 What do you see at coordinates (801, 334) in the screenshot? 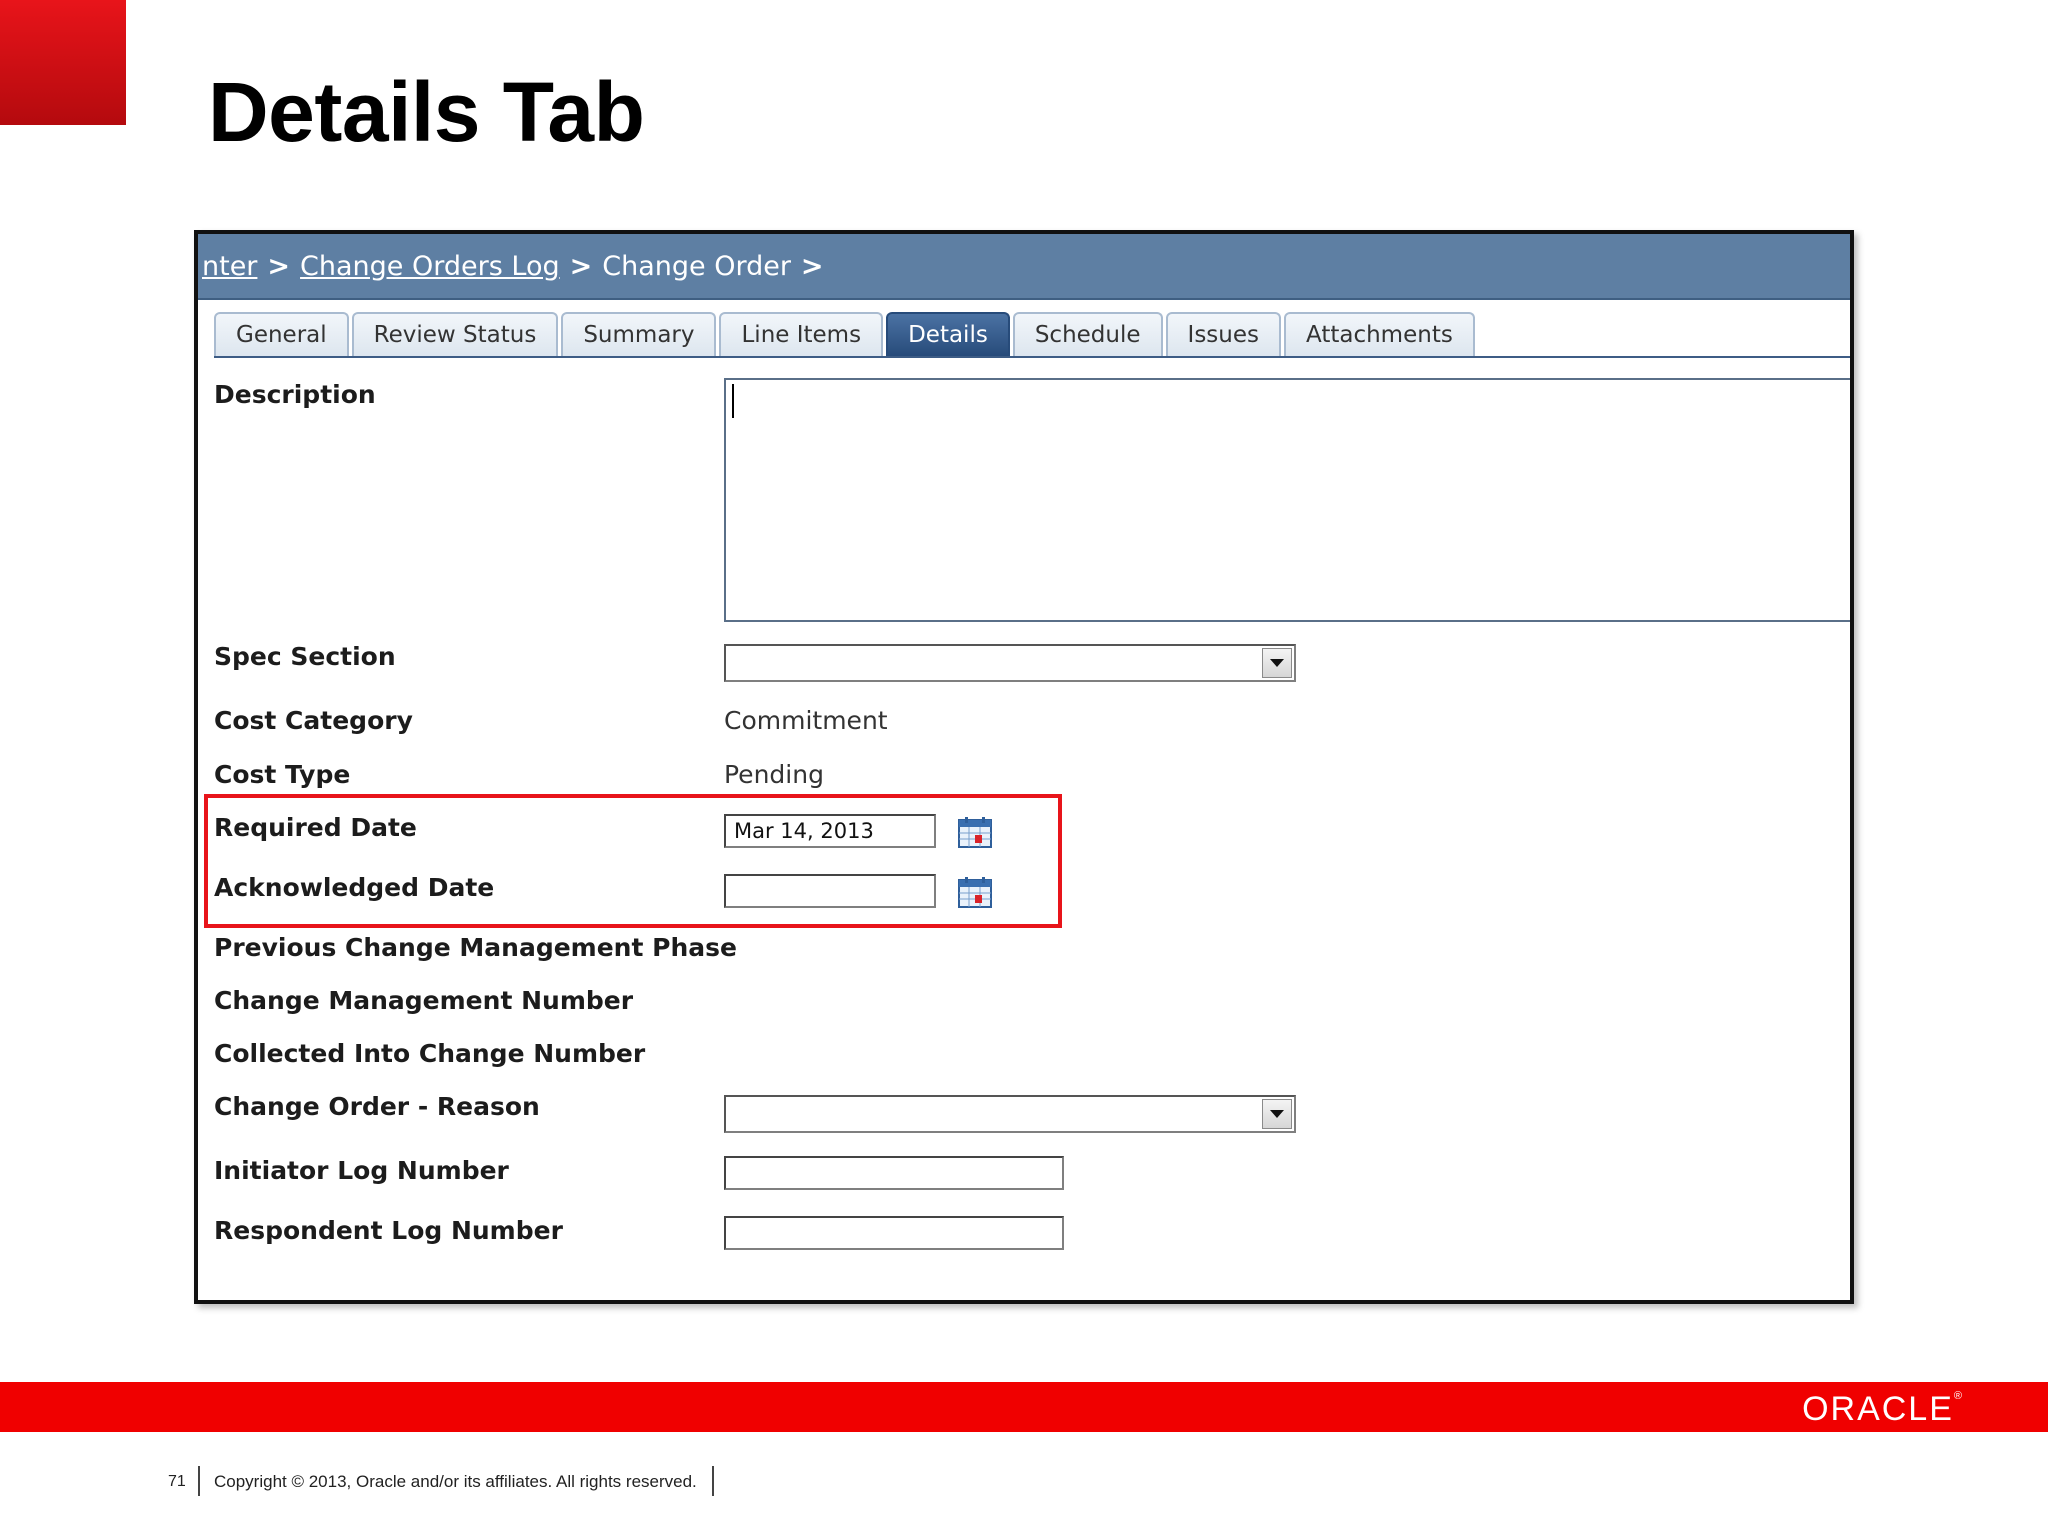
I see `tab-line-items: Line Items` at bounding box center [801, 334].